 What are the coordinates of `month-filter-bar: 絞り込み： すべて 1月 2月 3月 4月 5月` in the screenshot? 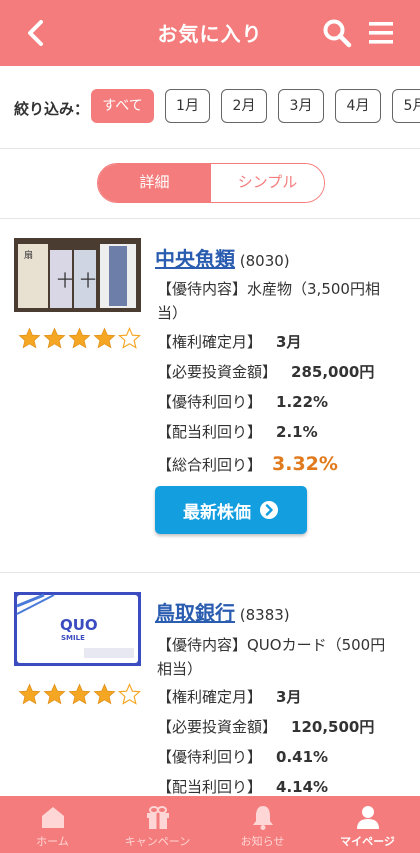 It's located at (210, 107).